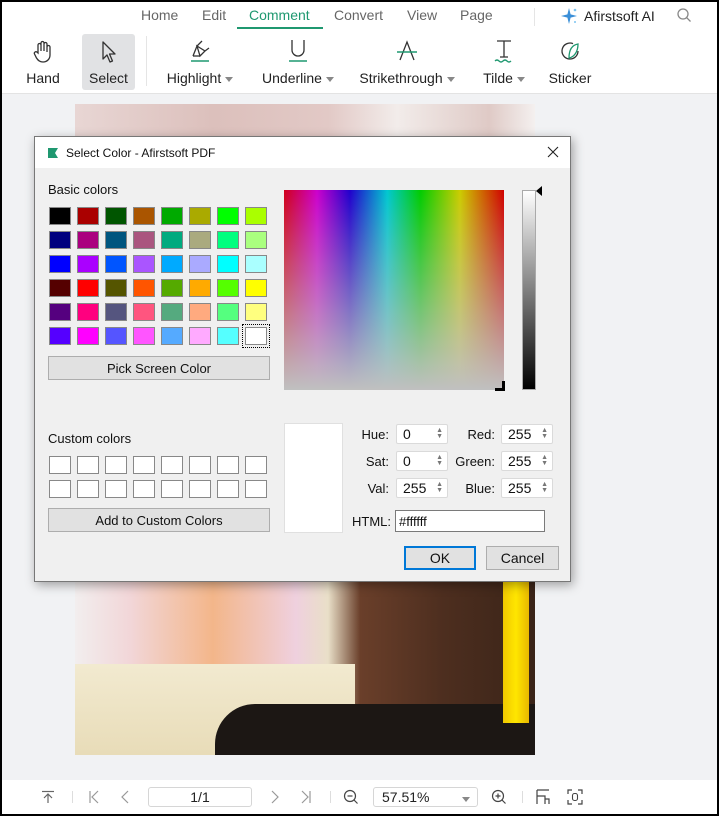 Image resolution: width=719 pixels, height=816 pixels. What do you see at coordinates (407, 62) in the screenshot?
I see `strikethrough-tool: Strikethrough` at bounding box center [407, 62].